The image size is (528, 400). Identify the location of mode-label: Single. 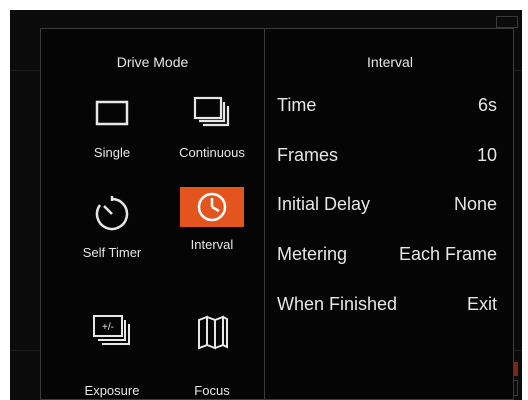
(112, 152).